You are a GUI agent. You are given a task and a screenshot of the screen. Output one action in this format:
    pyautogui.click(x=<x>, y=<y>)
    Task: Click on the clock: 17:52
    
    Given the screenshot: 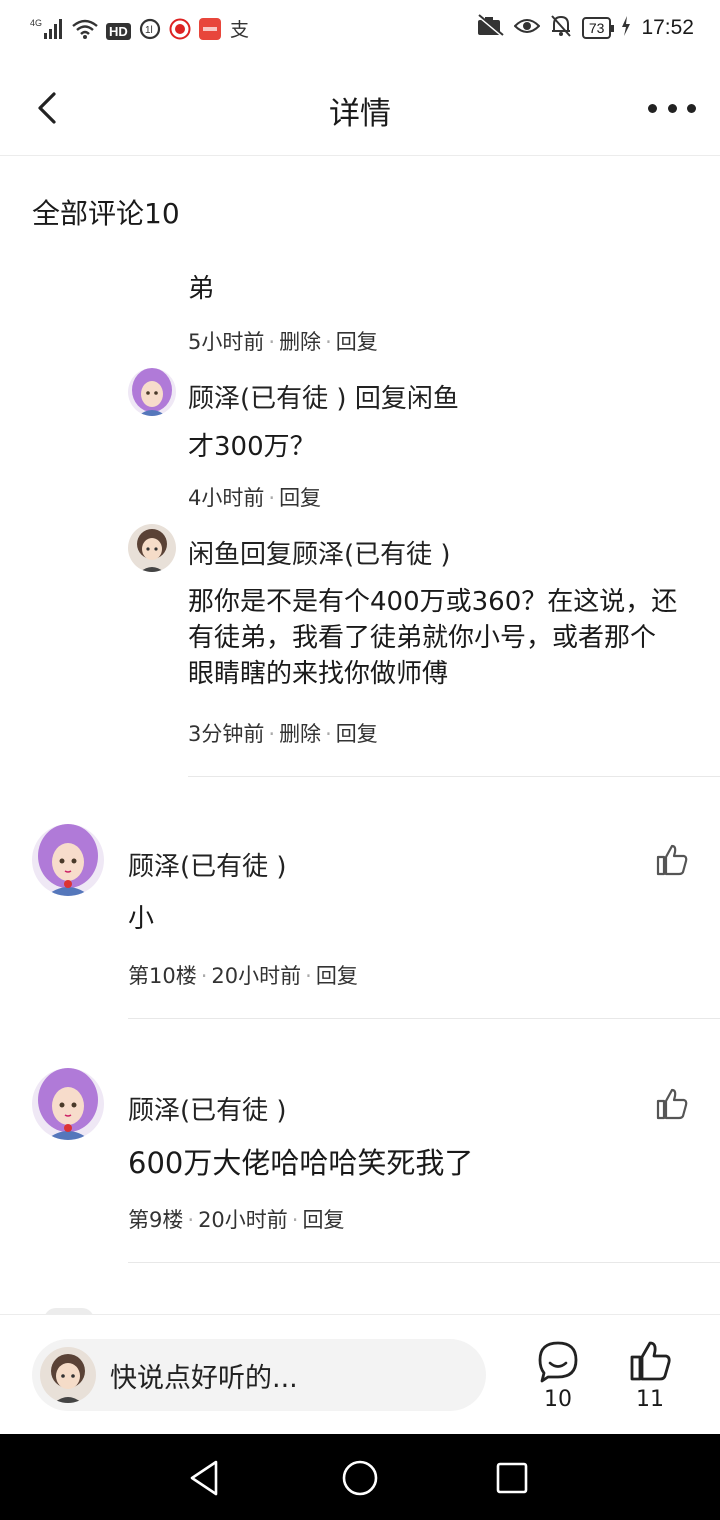 What is the action you would take?
    pyautogui.click(x=667, y=27)
    